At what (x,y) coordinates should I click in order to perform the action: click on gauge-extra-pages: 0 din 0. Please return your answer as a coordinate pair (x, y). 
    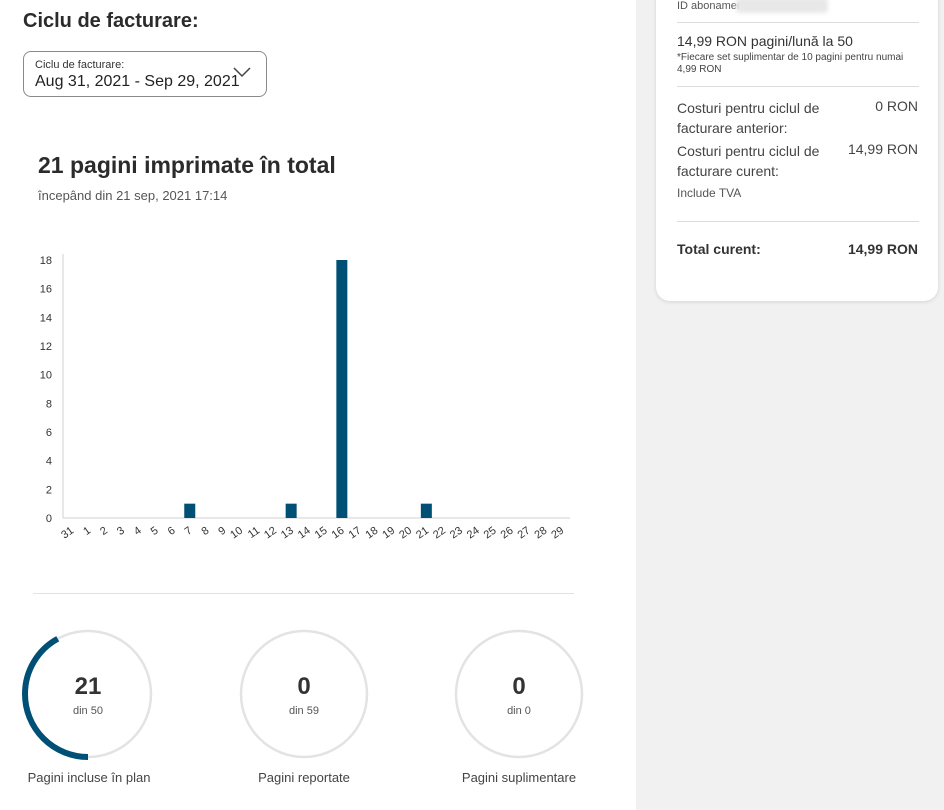
    Looking at the image, I should click on (519, 694).